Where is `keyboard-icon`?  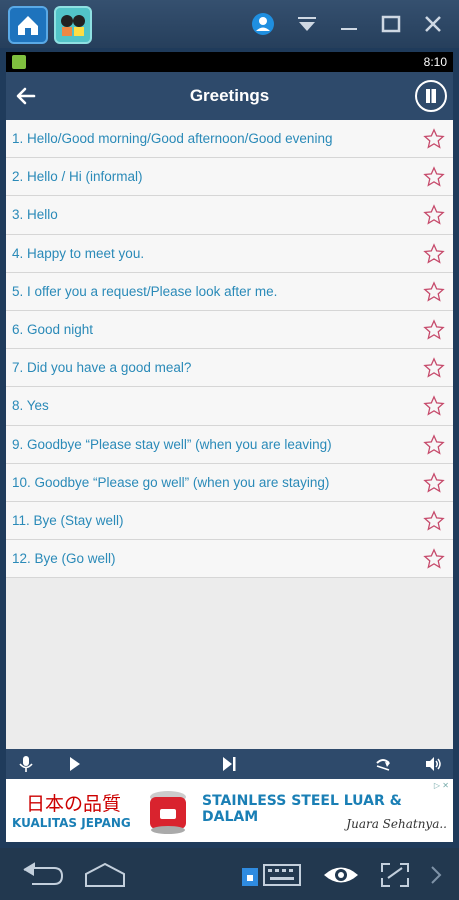 keyboard-icon is located at coordinates (271, 875).